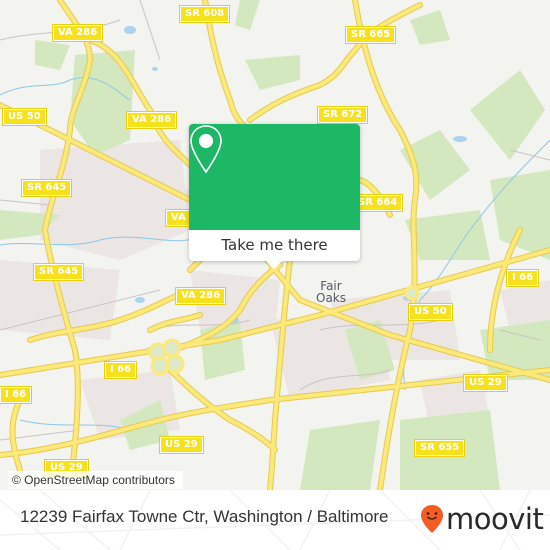 The width and height of the screenshot is (550, 550). Describe the element at coordinates (178, 218) in the screenshot. I see `road-label-va: VA` at that location.